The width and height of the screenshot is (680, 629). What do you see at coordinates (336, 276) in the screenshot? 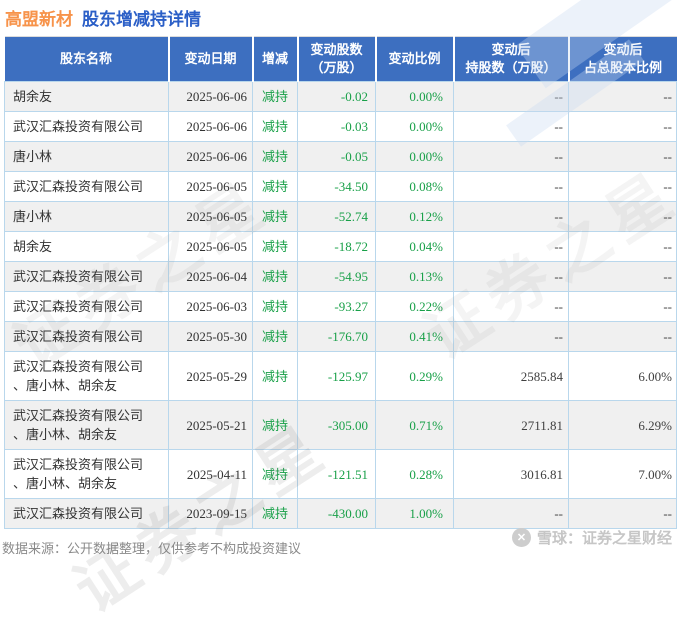
I see `cell-shares-change: -54.95` at bounding box center [336, 276].